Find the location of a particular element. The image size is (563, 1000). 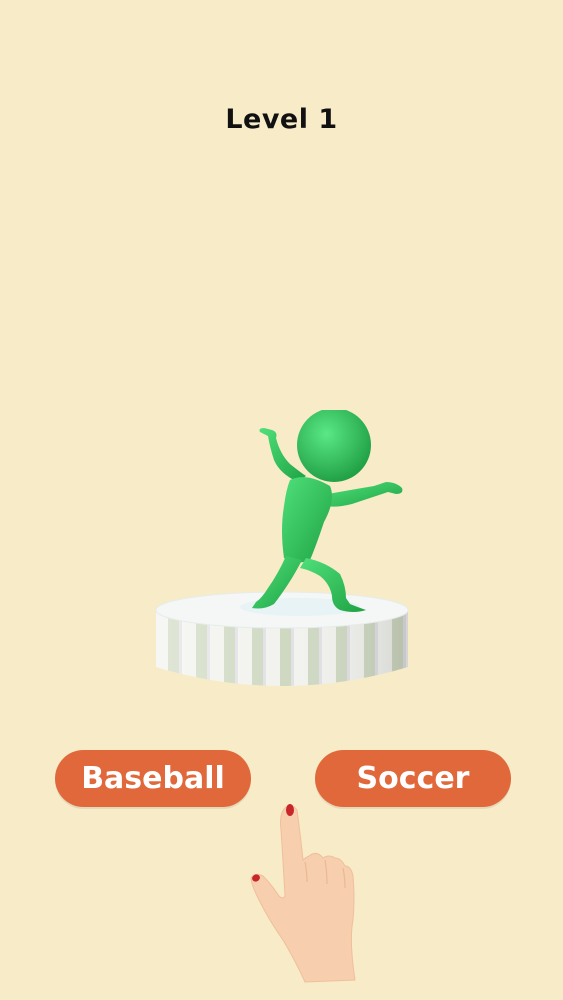

stage-illustration is located at coordinates (282, 547).